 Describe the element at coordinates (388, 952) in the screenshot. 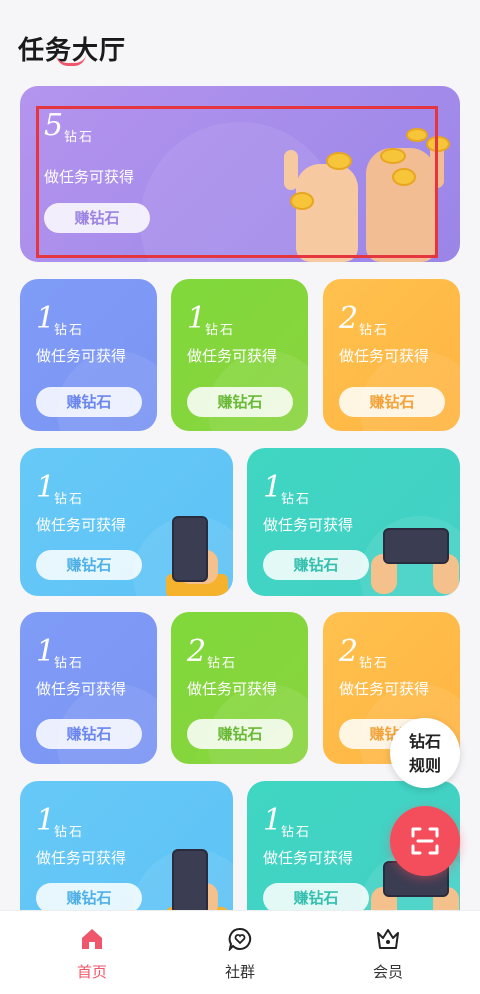

I see `tab-member: 会员` at that location.